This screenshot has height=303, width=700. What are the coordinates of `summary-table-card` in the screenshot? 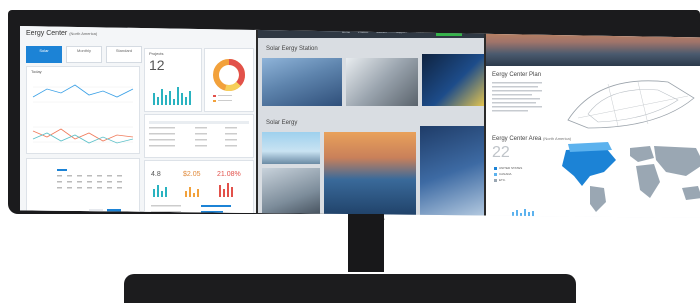 It's located at (199, 136).